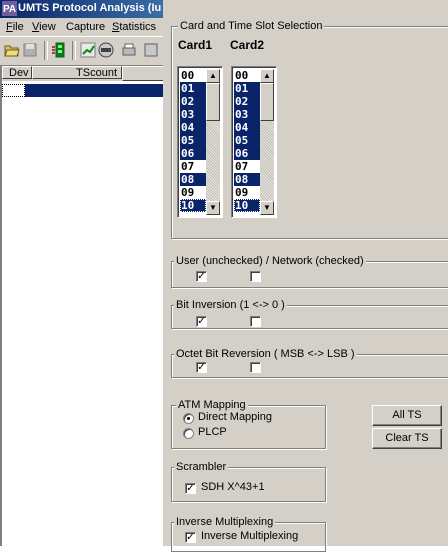 The width and height of the screenshot is (448, 552). What do you see at coordinates (193, 205) in the screenshot?
I see `card1-timeslot-item: 10` at bounding box center [193, 205].